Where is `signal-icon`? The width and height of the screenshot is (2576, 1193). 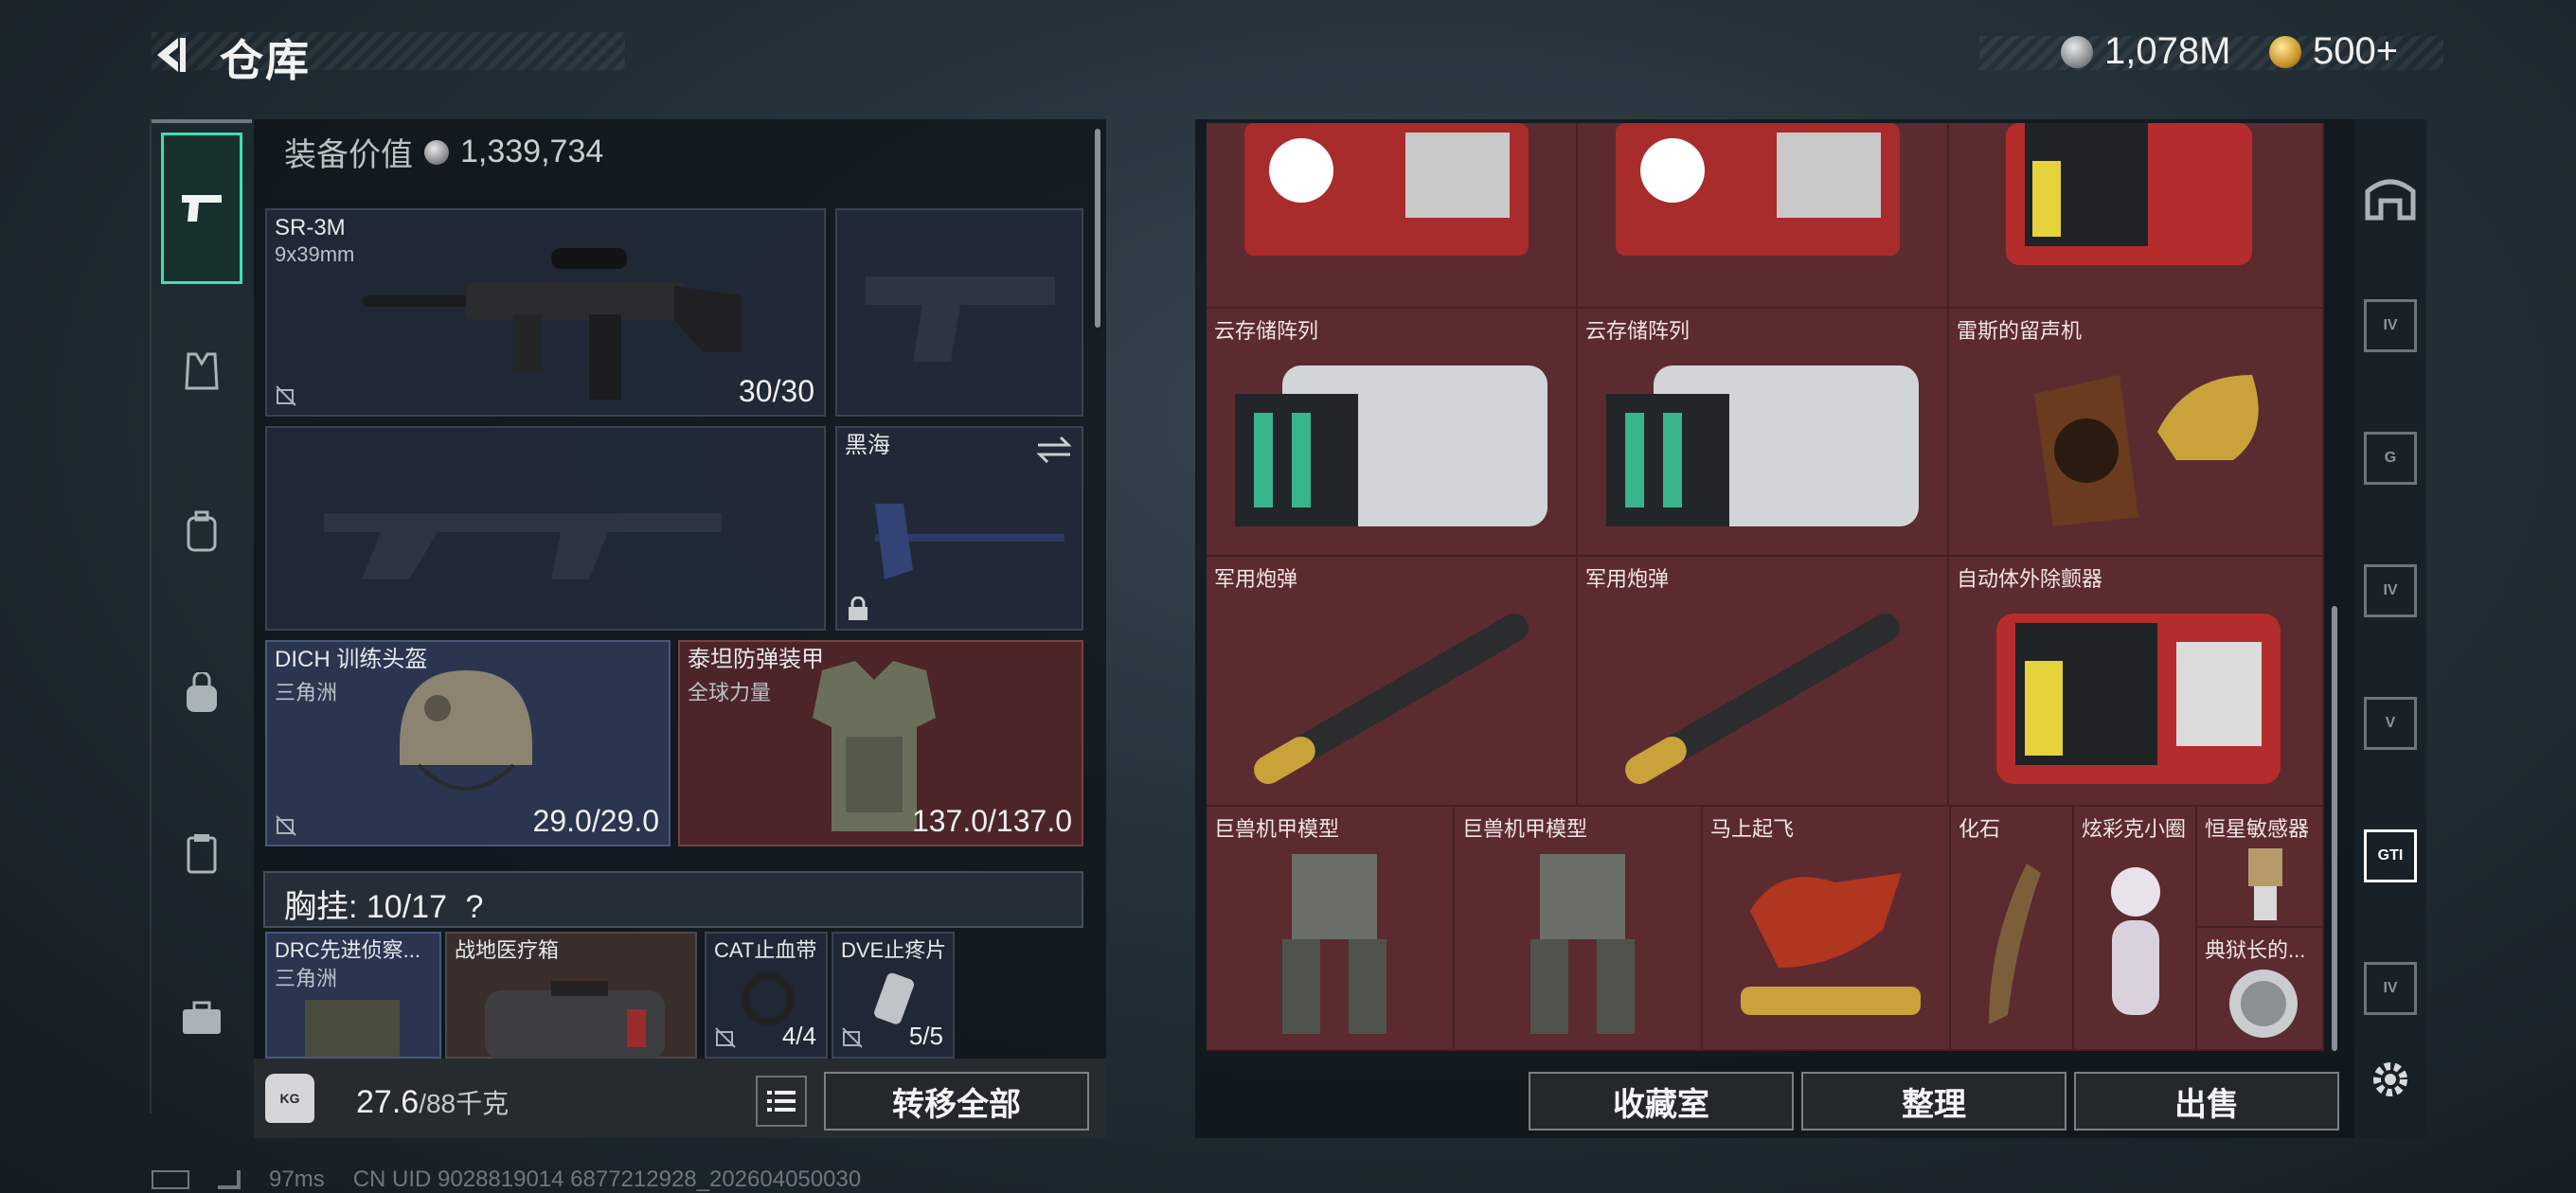 signal-icon is located at coordinates (229, 1179).